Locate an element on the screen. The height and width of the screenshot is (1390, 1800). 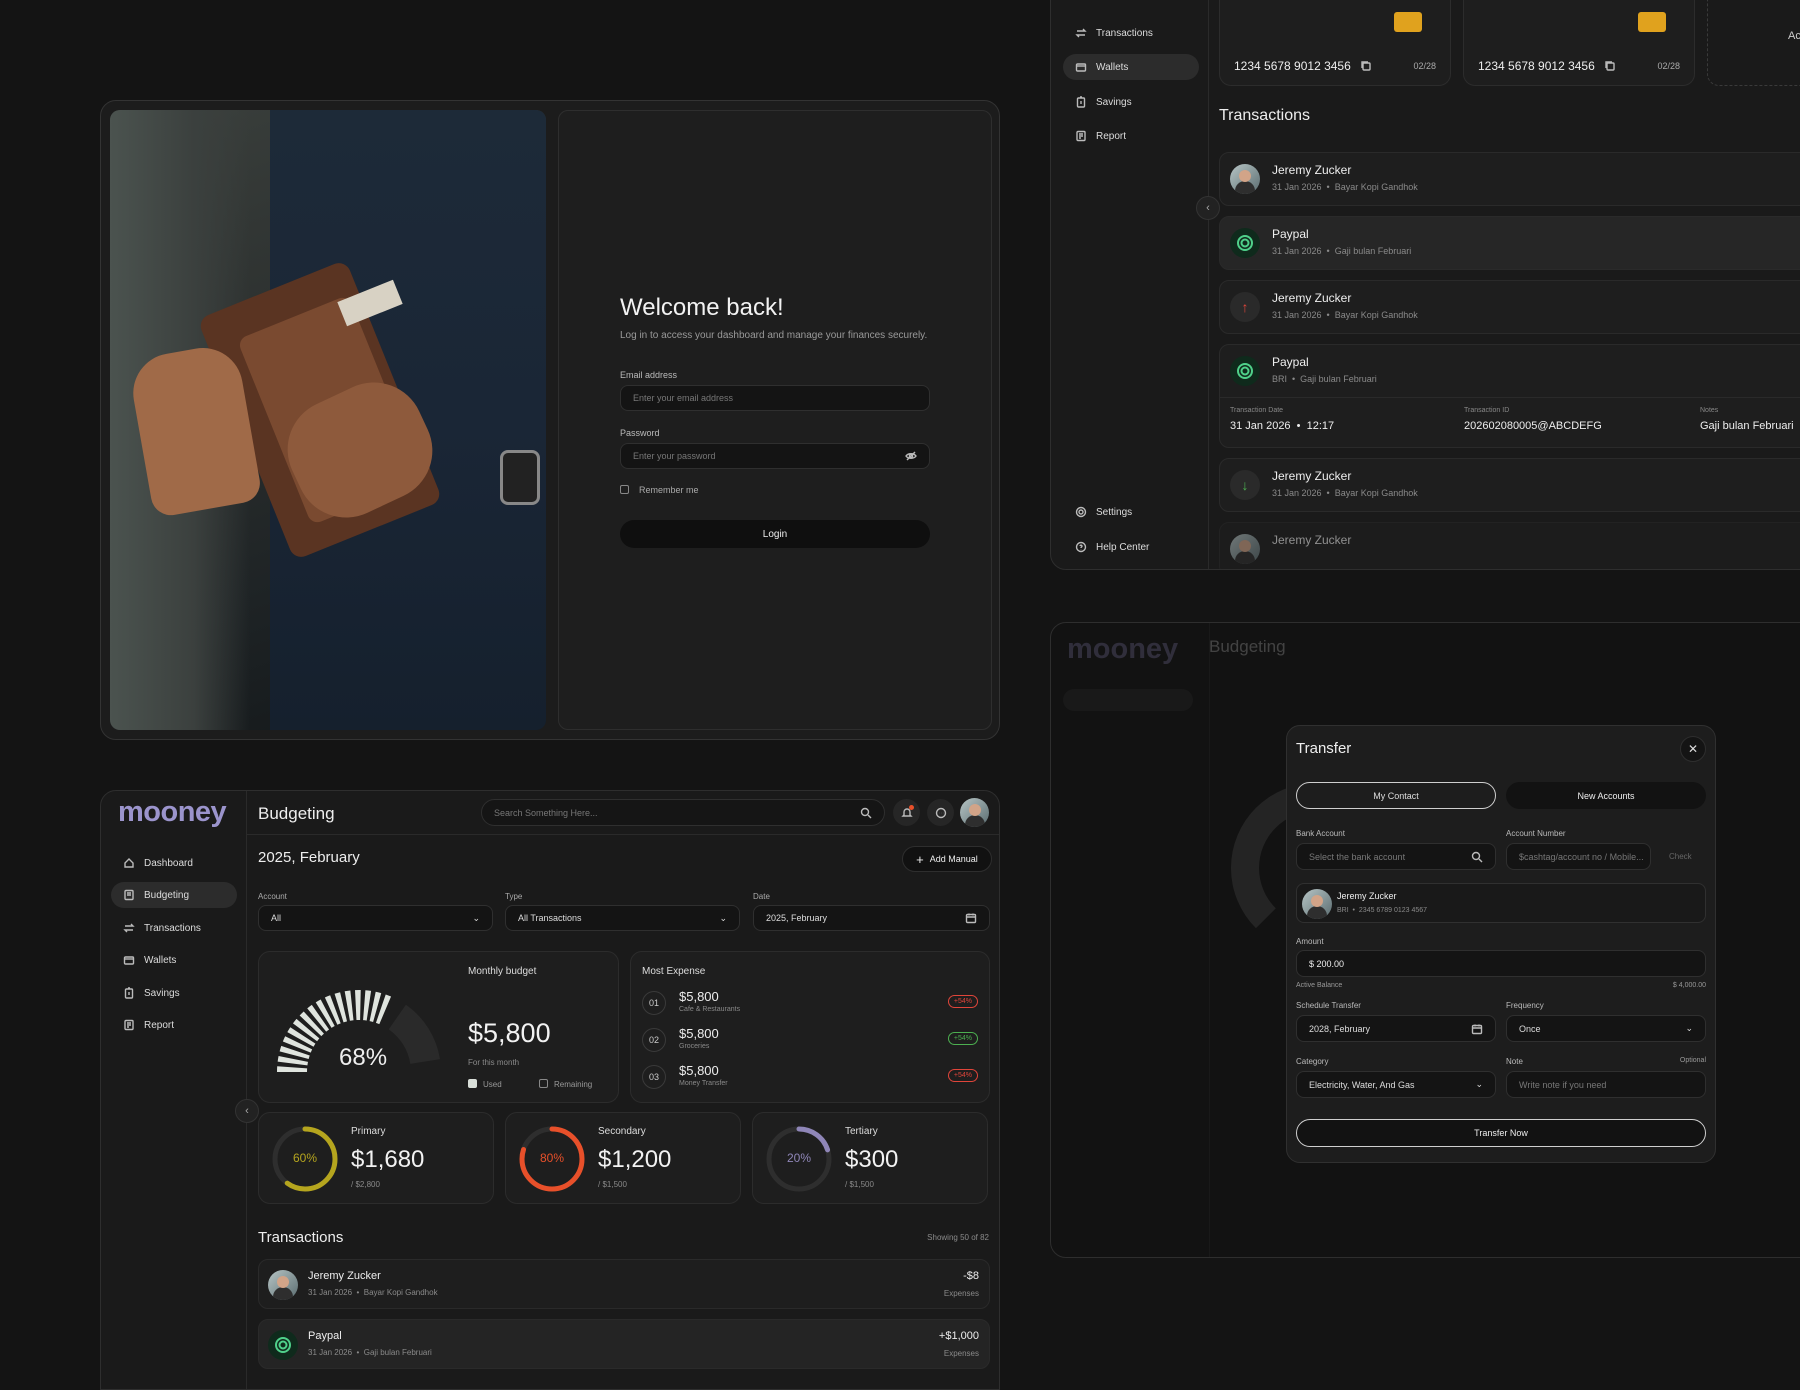
amount-field: $ 200.00 is located at coordinates (1501, 963).